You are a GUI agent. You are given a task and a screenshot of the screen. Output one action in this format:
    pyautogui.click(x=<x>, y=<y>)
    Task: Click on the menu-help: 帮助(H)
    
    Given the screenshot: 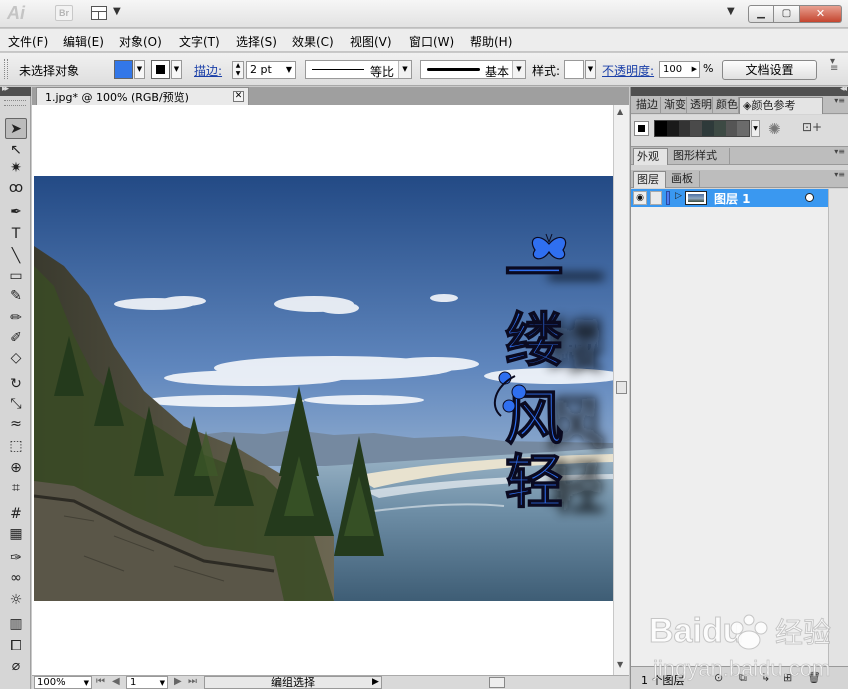 What is the action you would take?
    pyautogui.click(x=491, y=41)
    